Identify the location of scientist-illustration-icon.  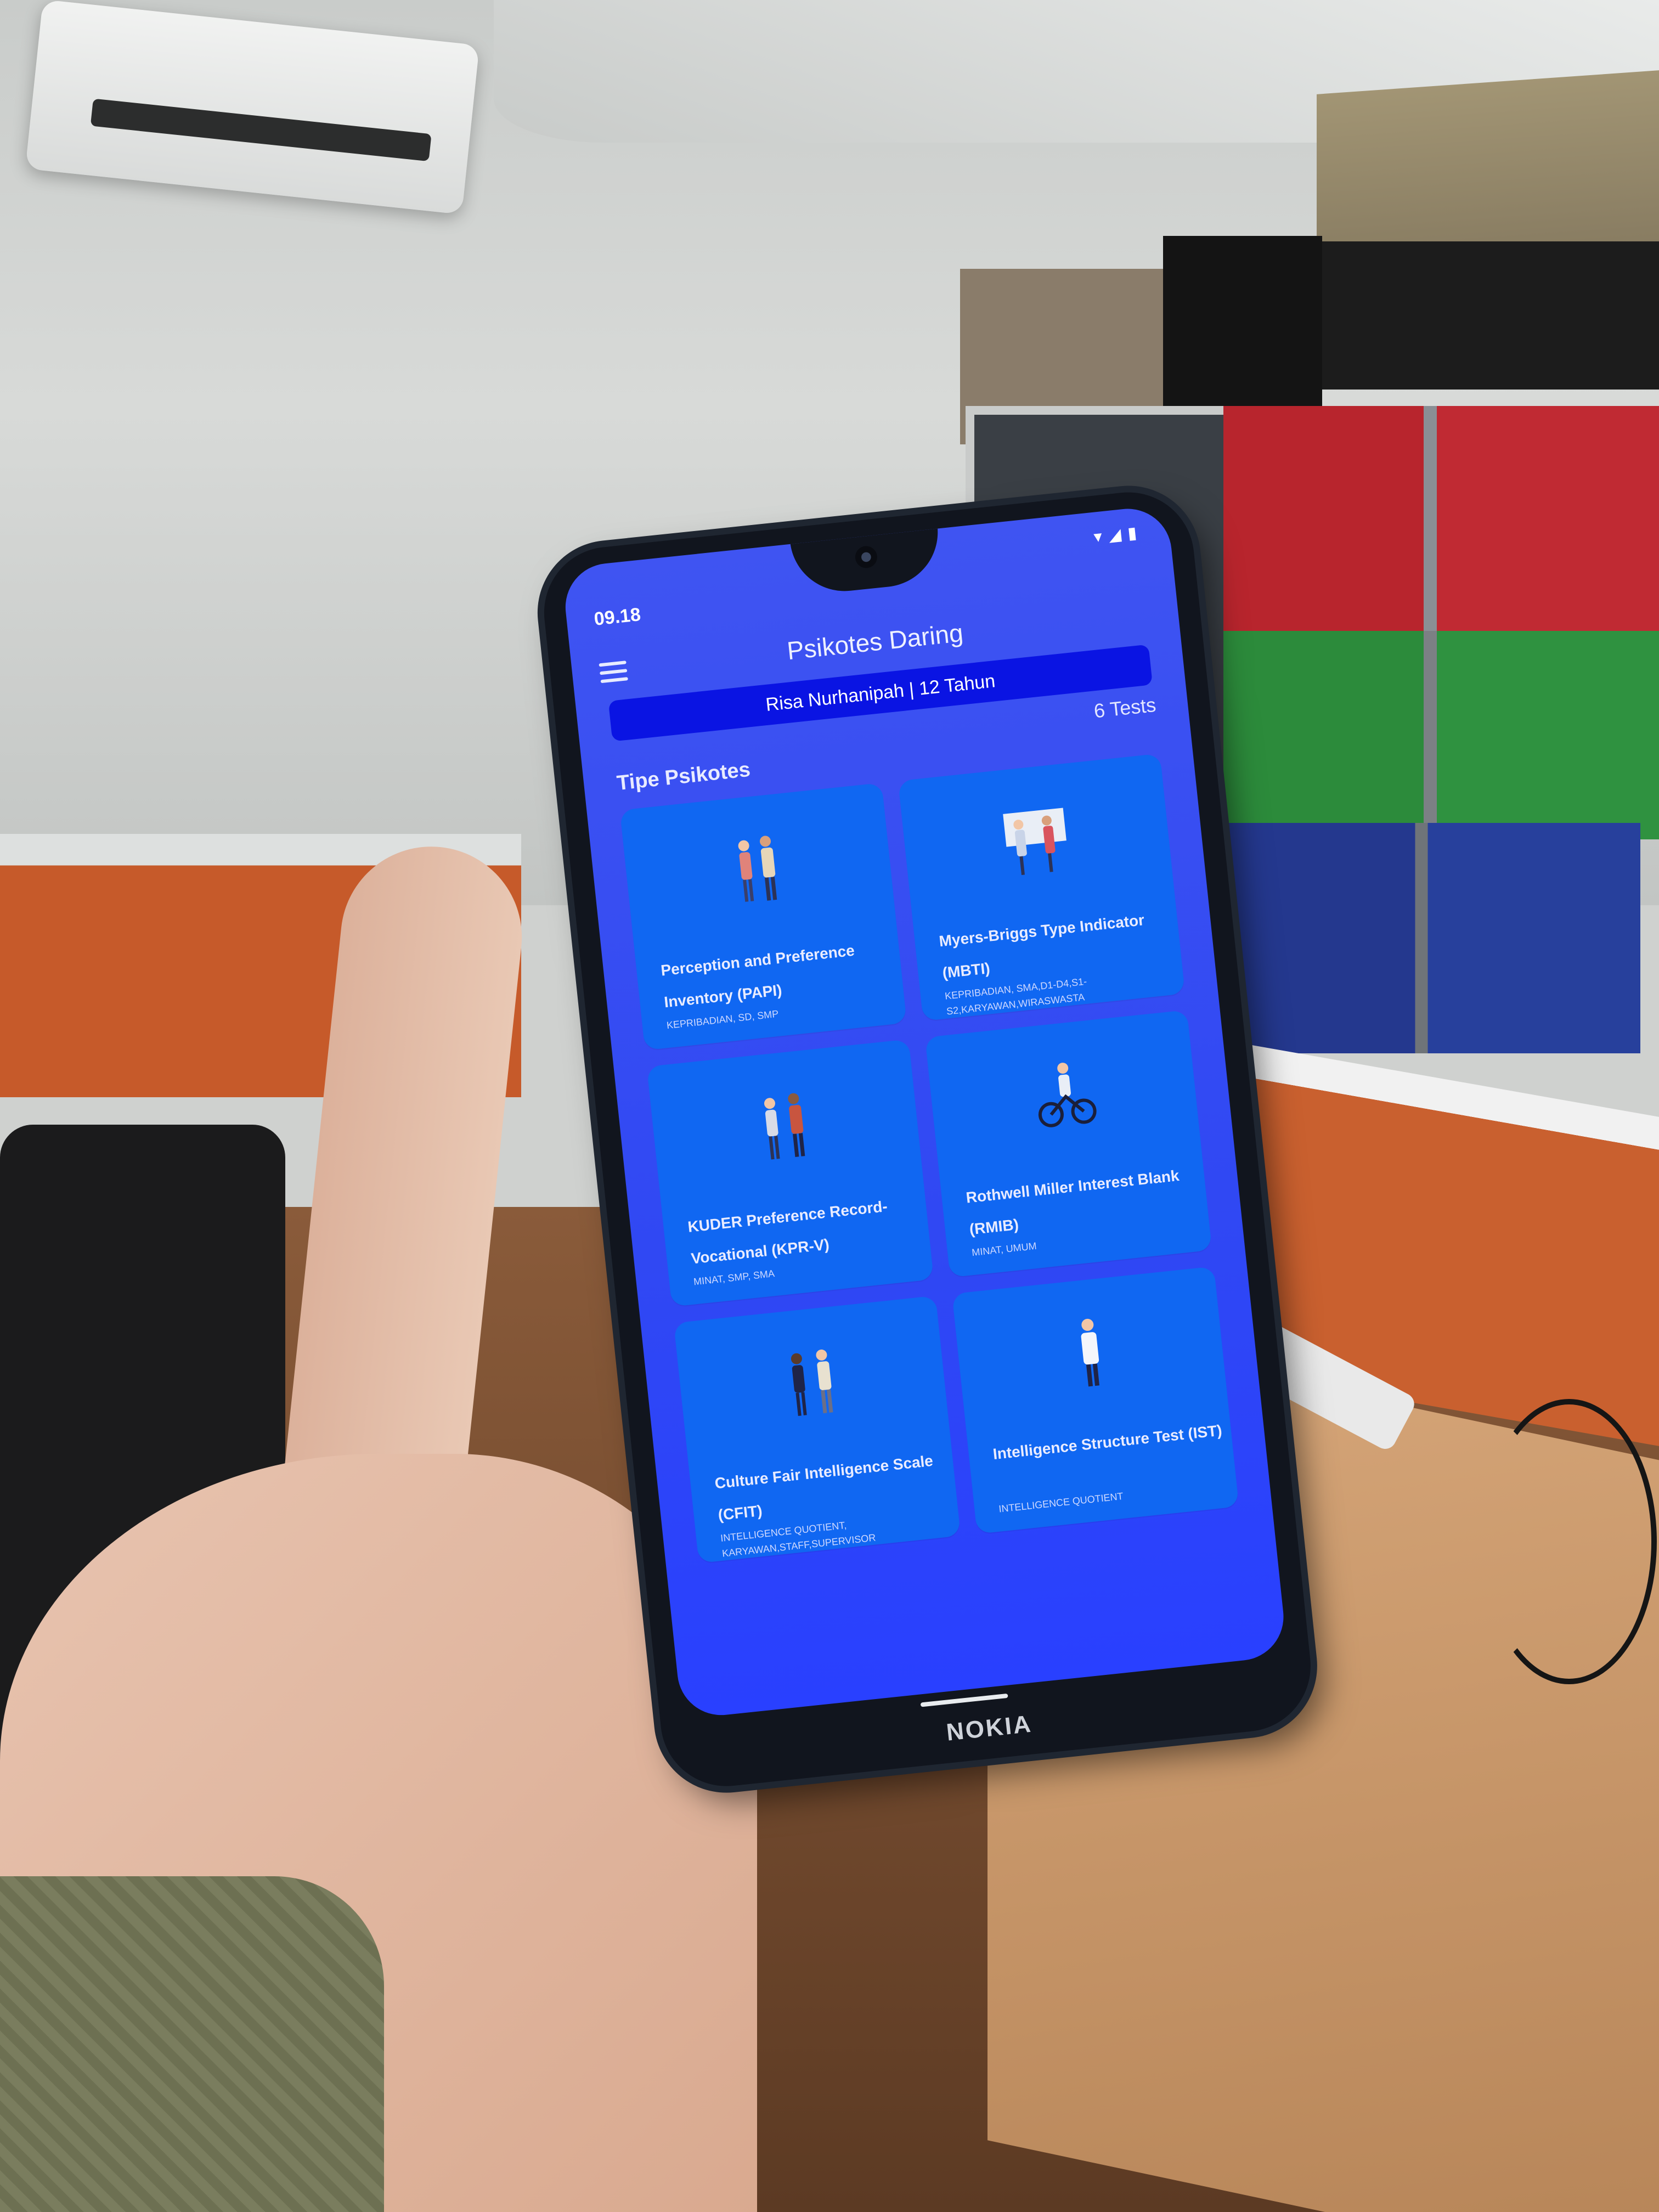
(1090, 1352).